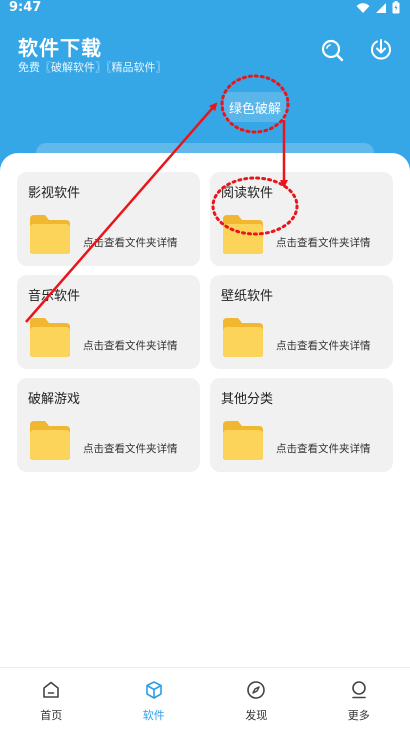 This screenshot has height=729, width=410. I want to click on status-icons, so click(378, 7).